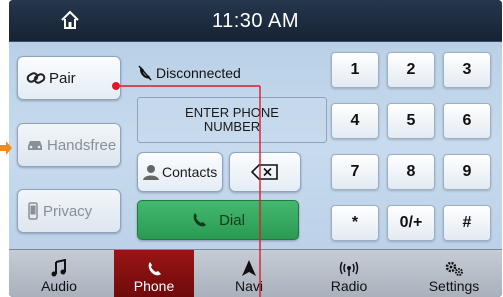 The image size is (503, 297). What do you see at coordinates (467, 70) in the screenshot?
I see `key-3: 3` at bounding box center [467, 70].